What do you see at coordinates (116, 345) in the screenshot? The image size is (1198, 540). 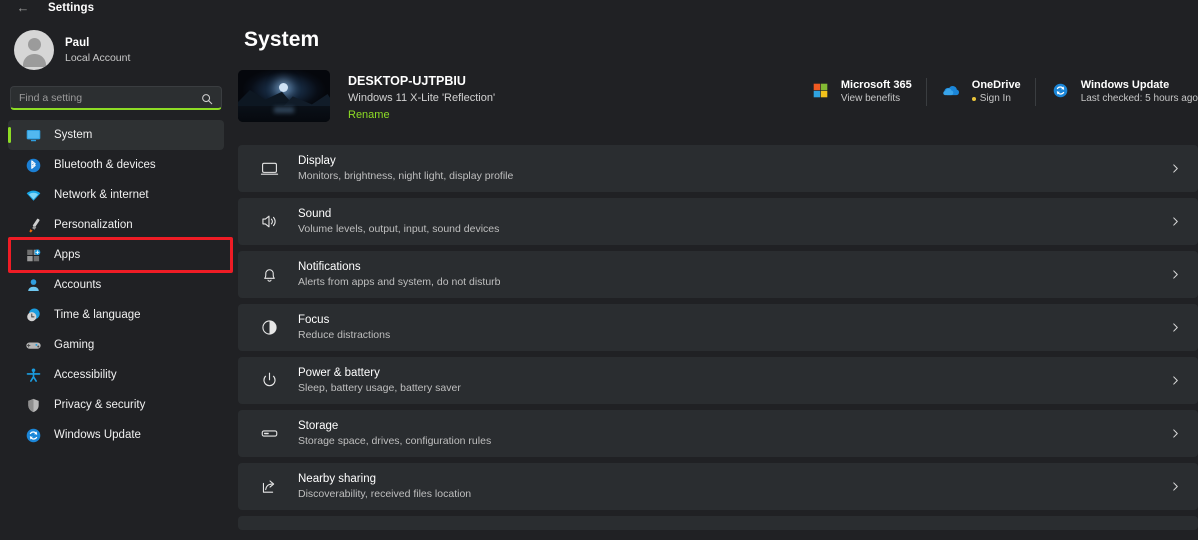 I see `sidebar-item-gaming: Gaming` at bounding box center [116, 345].